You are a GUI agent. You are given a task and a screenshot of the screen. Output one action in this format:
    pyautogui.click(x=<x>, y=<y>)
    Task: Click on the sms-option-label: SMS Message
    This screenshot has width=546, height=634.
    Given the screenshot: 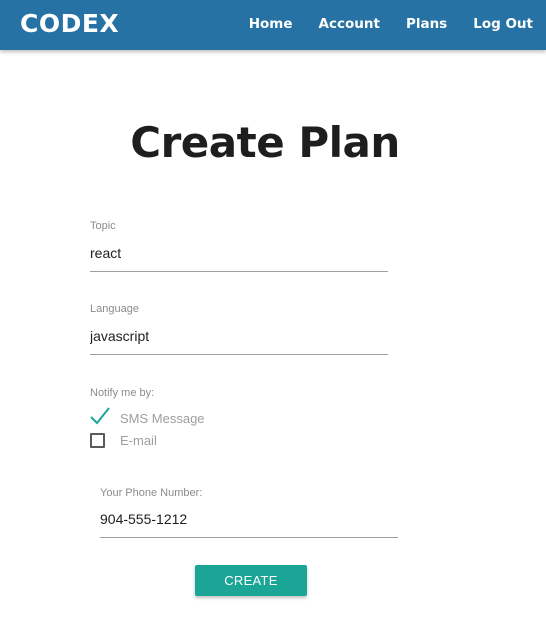 What is the action you would take?
    pyautogui.click(x=162, y=418)
    